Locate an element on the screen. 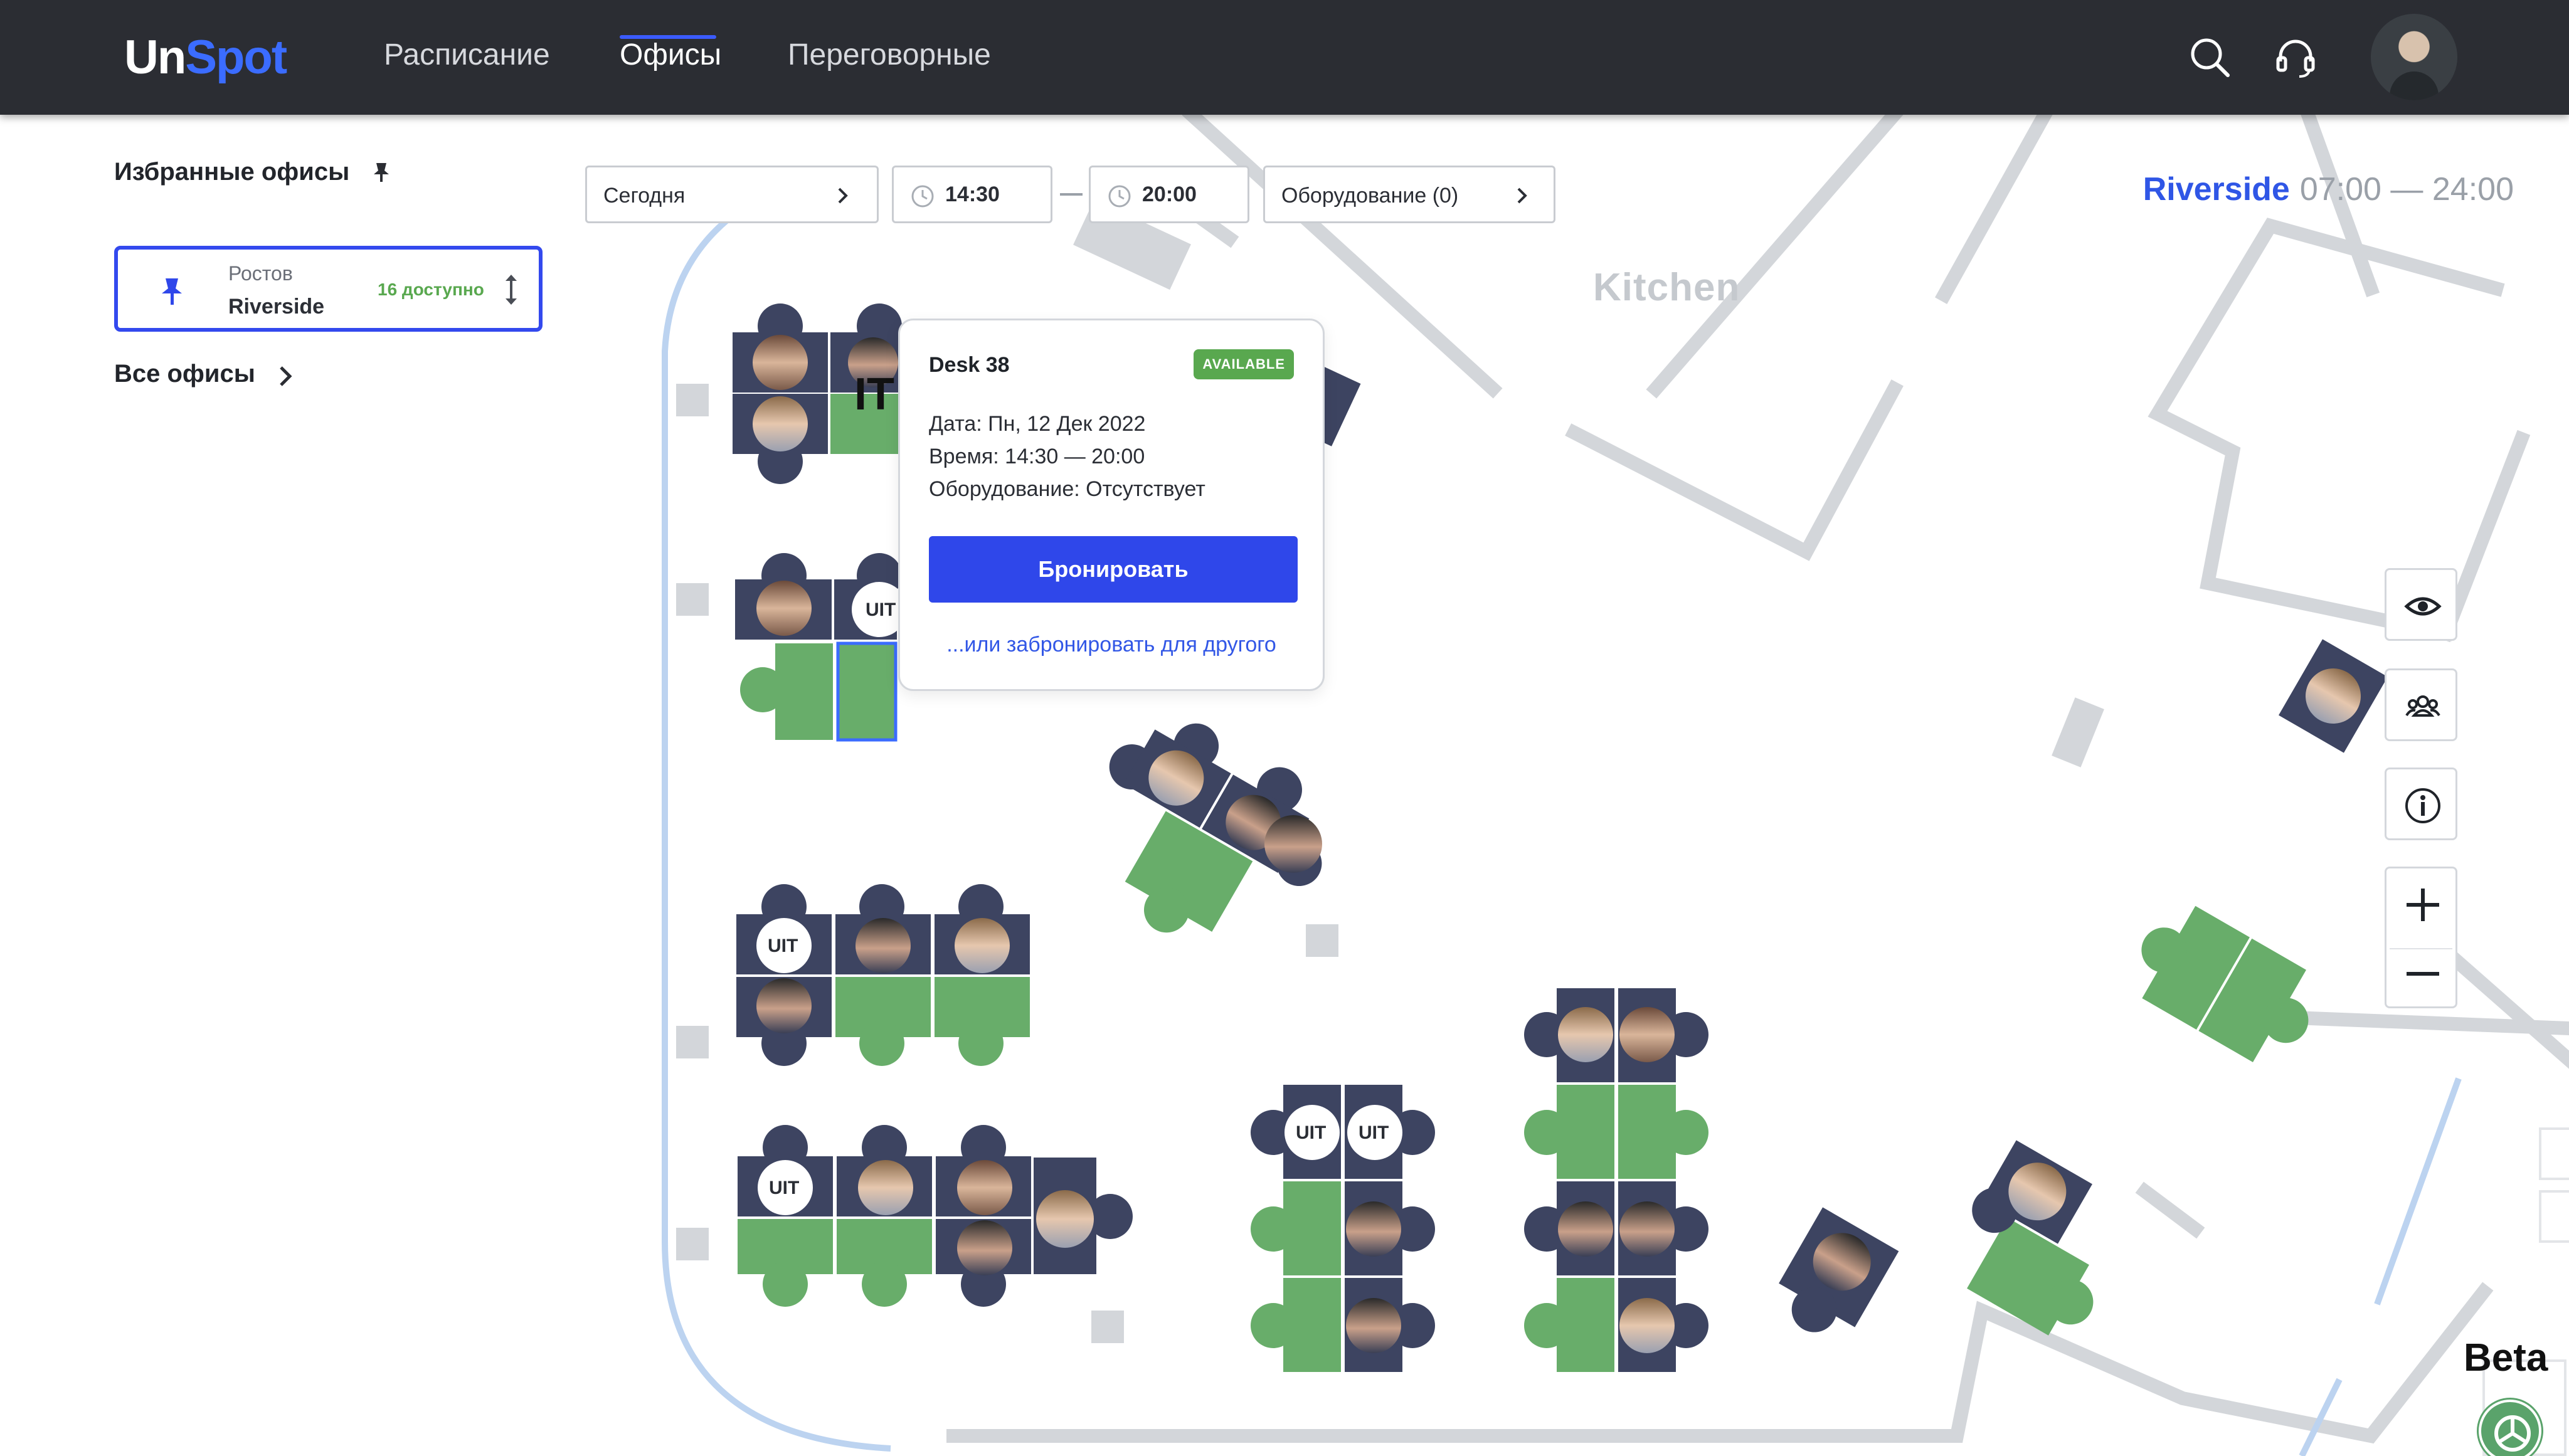 Image resolution: width=2569 pixels, height=1456 pixels. pinned-icon is located at coordinates (172, 292).